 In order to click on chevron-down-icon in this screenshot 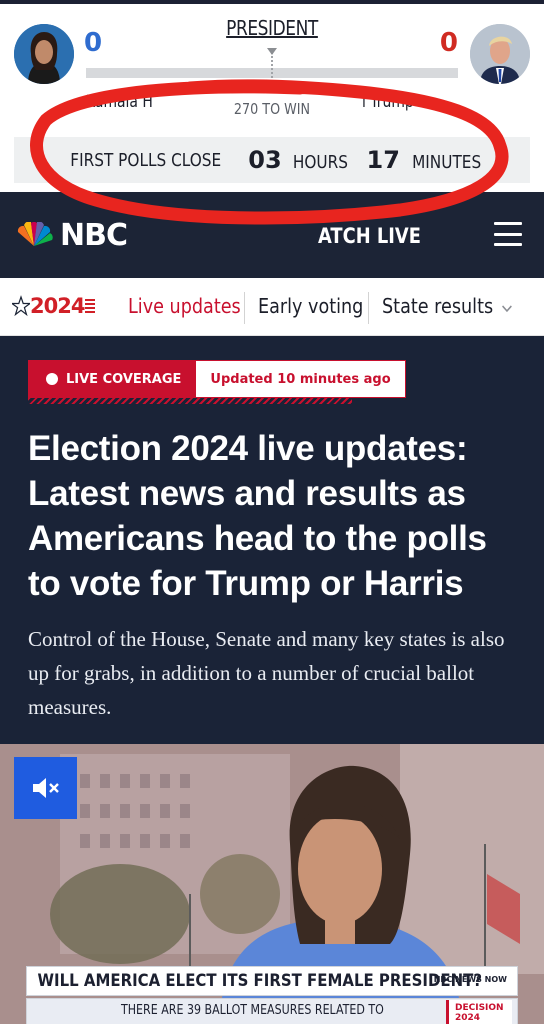, I will do `click(506, 309)`.